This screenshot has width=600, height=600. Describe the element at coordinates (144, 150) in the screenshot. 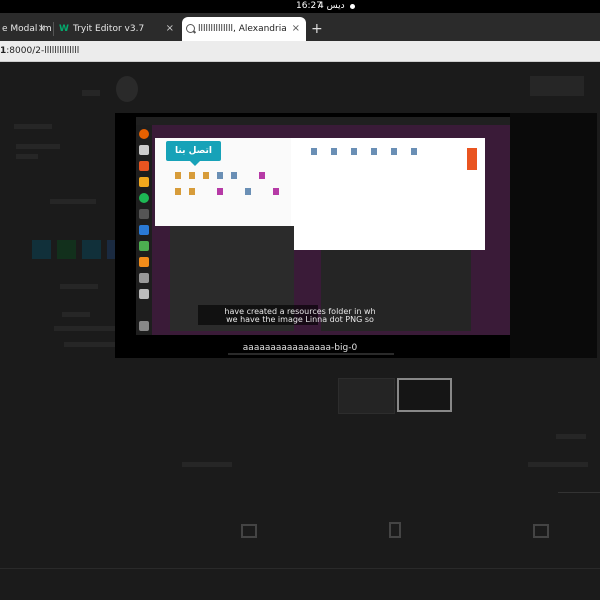

I see `files-icon` at that location.